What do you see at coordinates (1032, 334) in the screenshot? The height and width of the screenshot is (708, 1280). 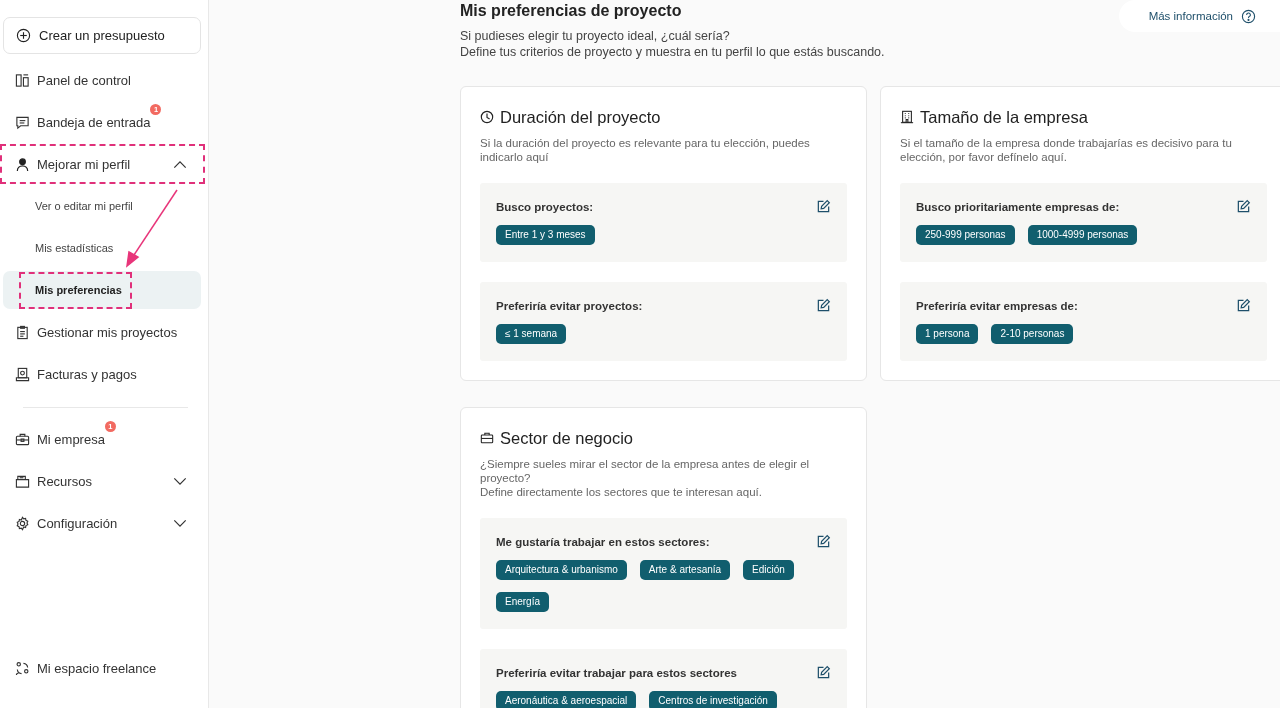 I see `tag: 2-10 personas` at bounding box center [1032, 334].